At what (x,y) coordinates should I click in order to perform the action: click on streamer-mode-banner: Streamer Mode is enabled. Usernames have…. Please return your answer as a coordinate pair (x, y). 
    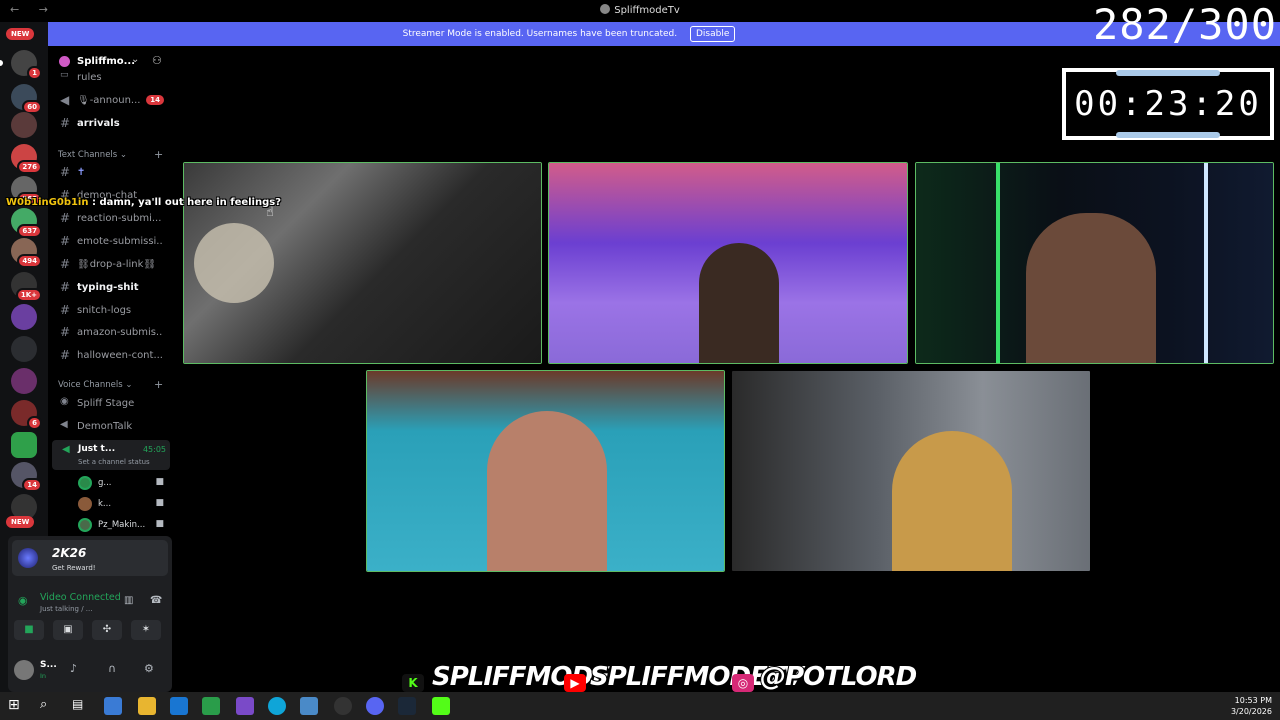
    Looking at the image, I should click on (569, 34).